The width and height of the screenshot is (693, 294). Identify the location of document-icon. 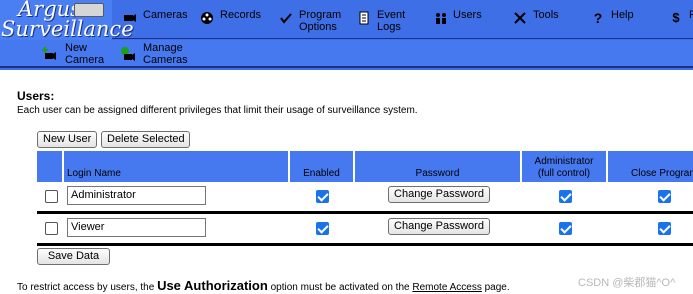
(364, 18).